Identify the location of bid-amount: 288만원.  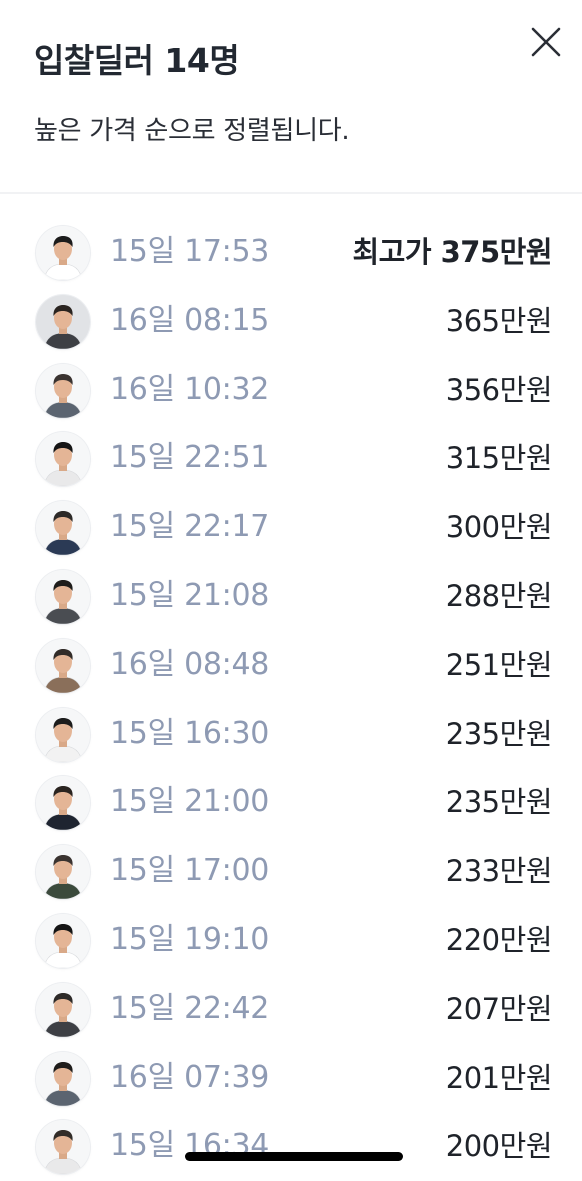
(499, 595).